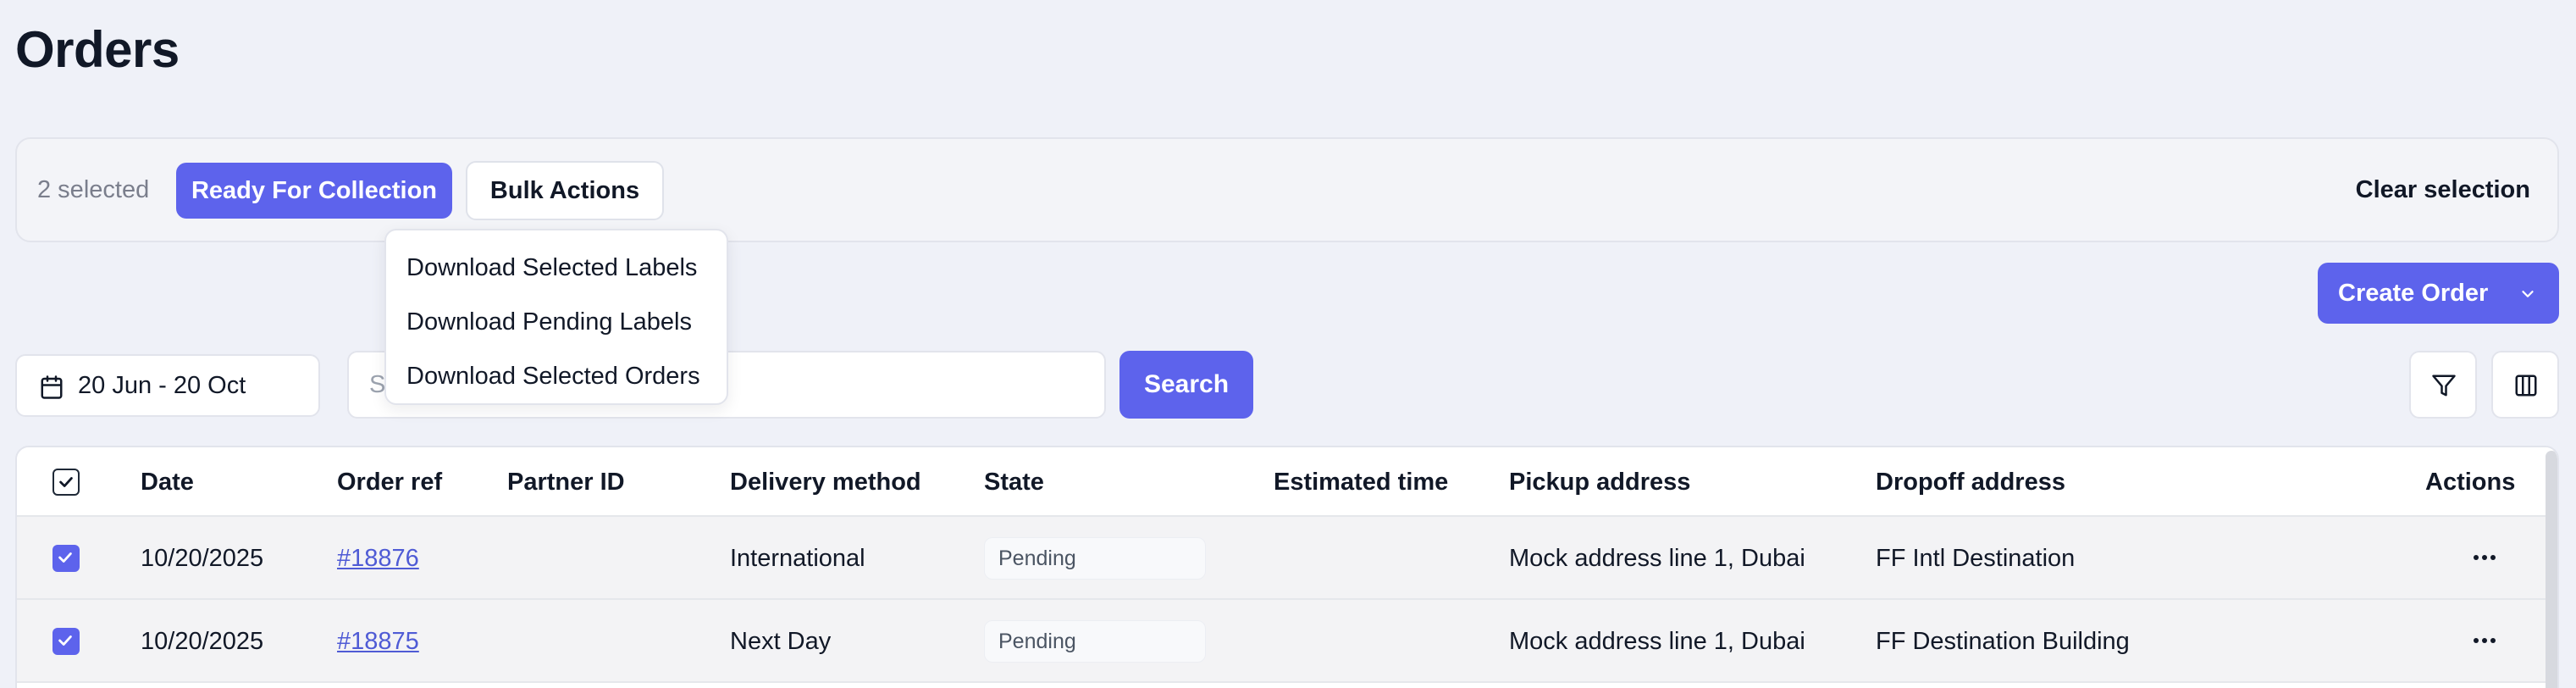 Image resolution: width=2576 pixels, height=688 pixels. What do you see at coordinates (1970, 482) in the screenshot?
I see `column-header-dropoff-address: Dropoff address` at bounding box center [1970, 482].